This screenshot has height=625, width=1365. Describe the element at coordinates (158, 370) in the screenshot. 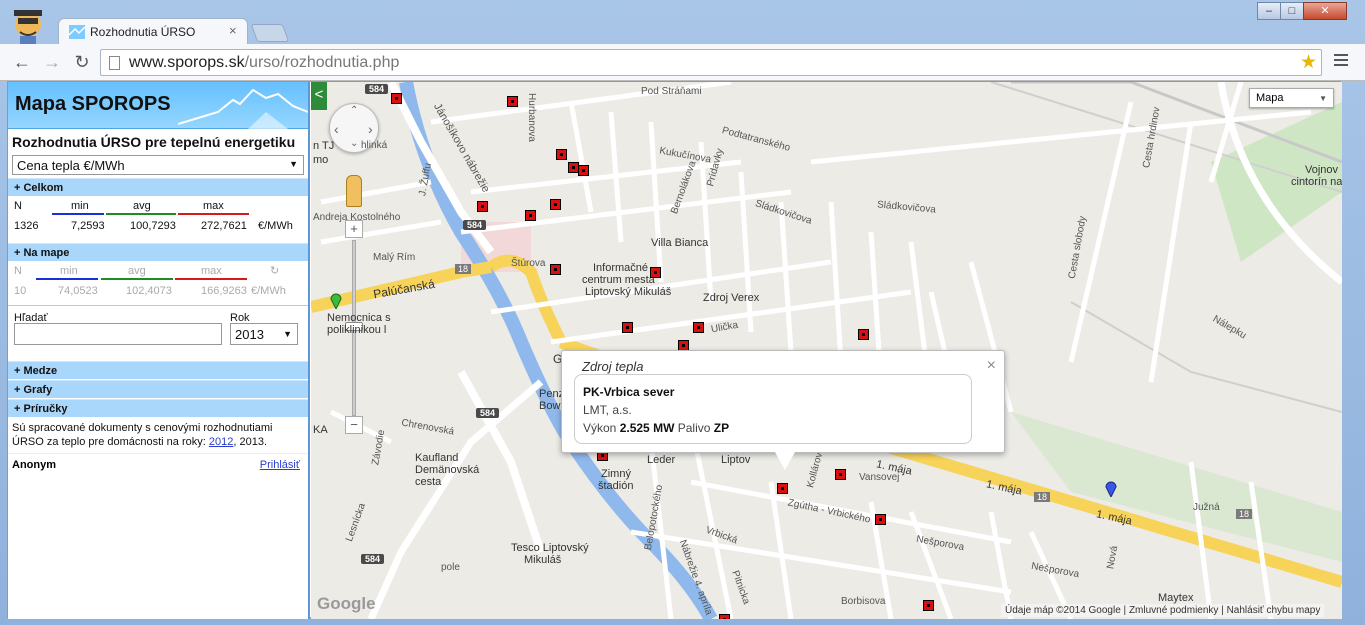

I see `section-medze: + Medze` at that location.